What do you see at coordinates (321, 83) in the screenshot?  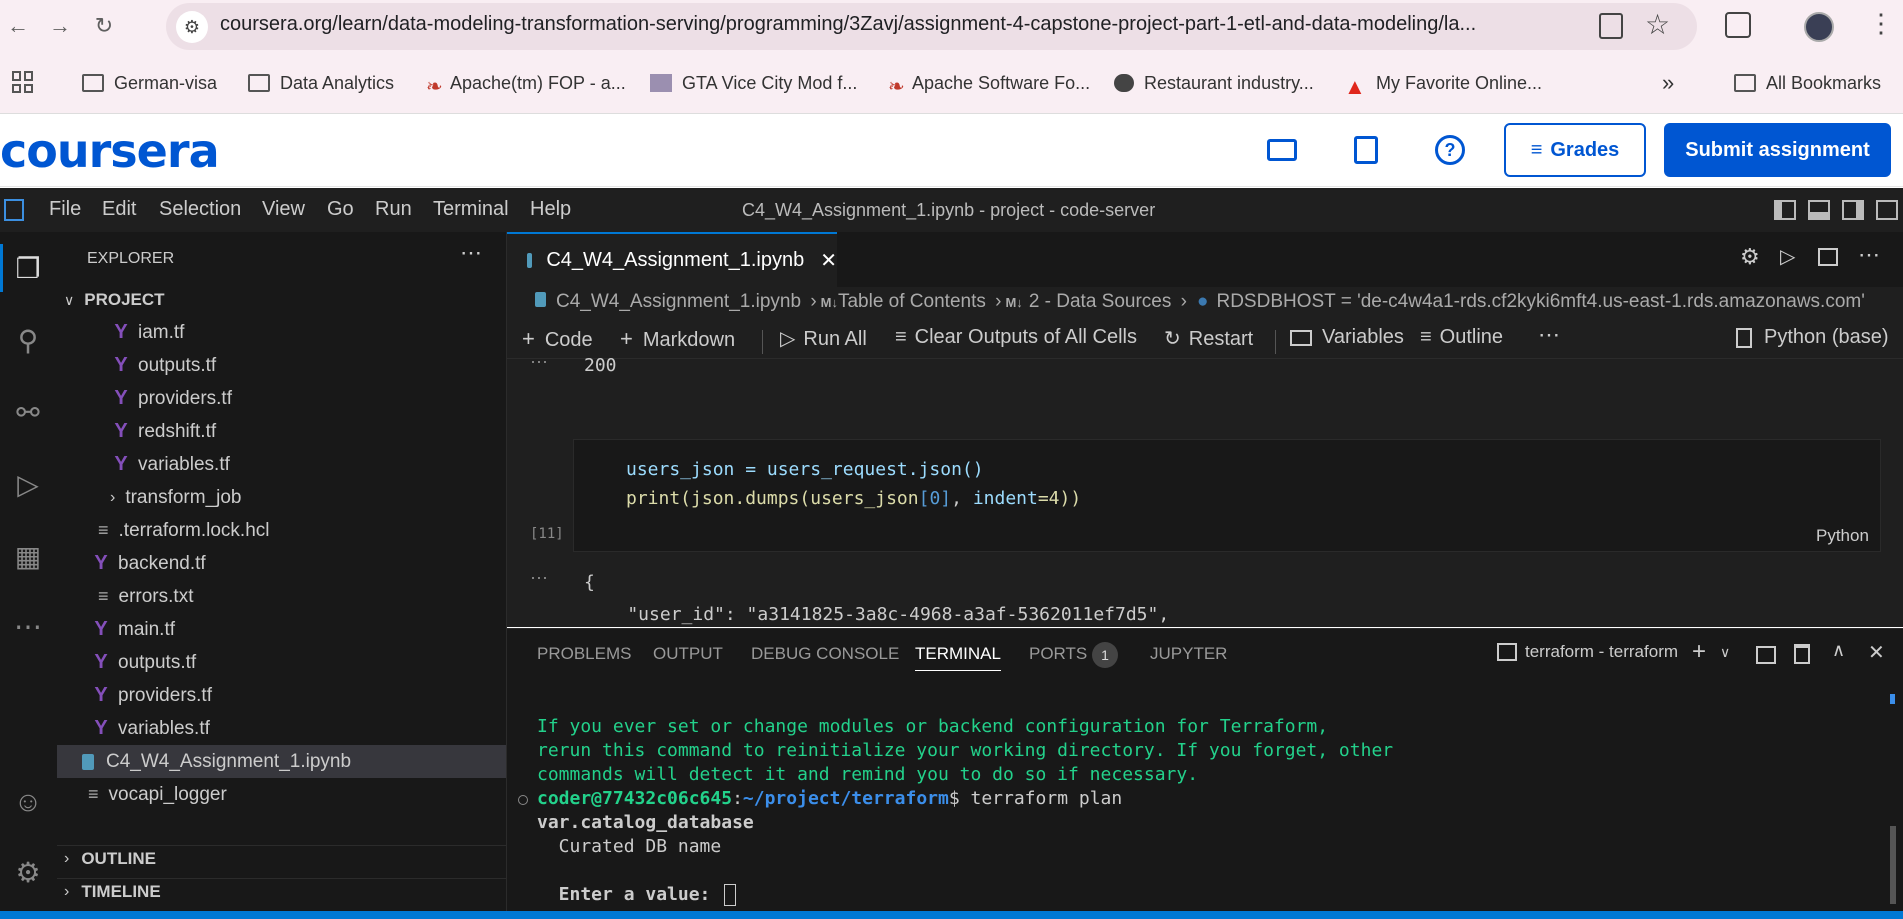 I see `bookmark-item: Data Analytics` at bounding box center [321, 83].